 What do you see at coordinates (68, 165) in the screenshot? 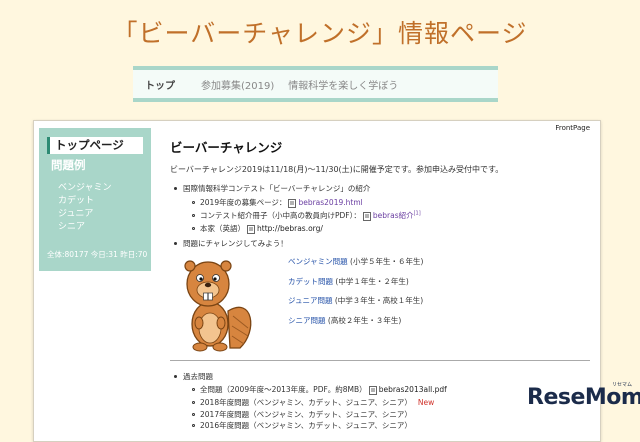
I see `sidebar-heading-examples: 問題例` at bounding box center [68, 165].